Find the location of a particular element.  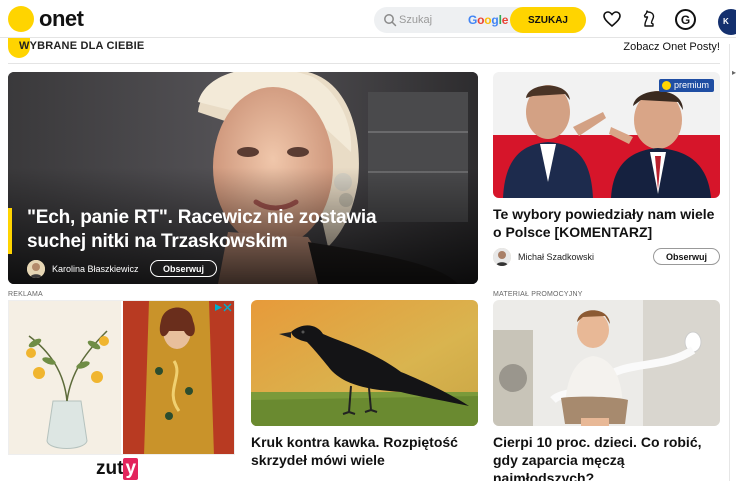

onet-posty-link: Zobacz Onet Posty! is located at coordinates (671, 47).